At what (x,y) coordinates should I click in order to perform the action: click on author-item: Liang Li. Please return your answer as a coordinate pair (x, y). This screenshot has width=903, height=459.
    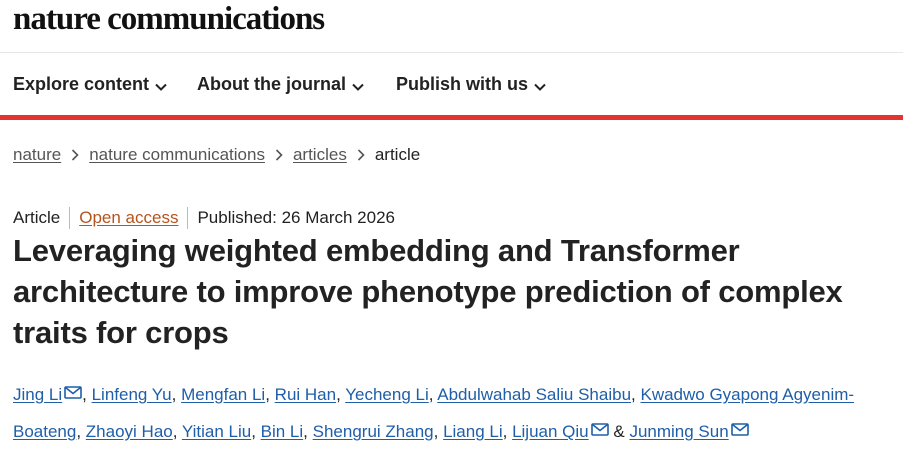
    Looking at the image, I should click on (473, 431).